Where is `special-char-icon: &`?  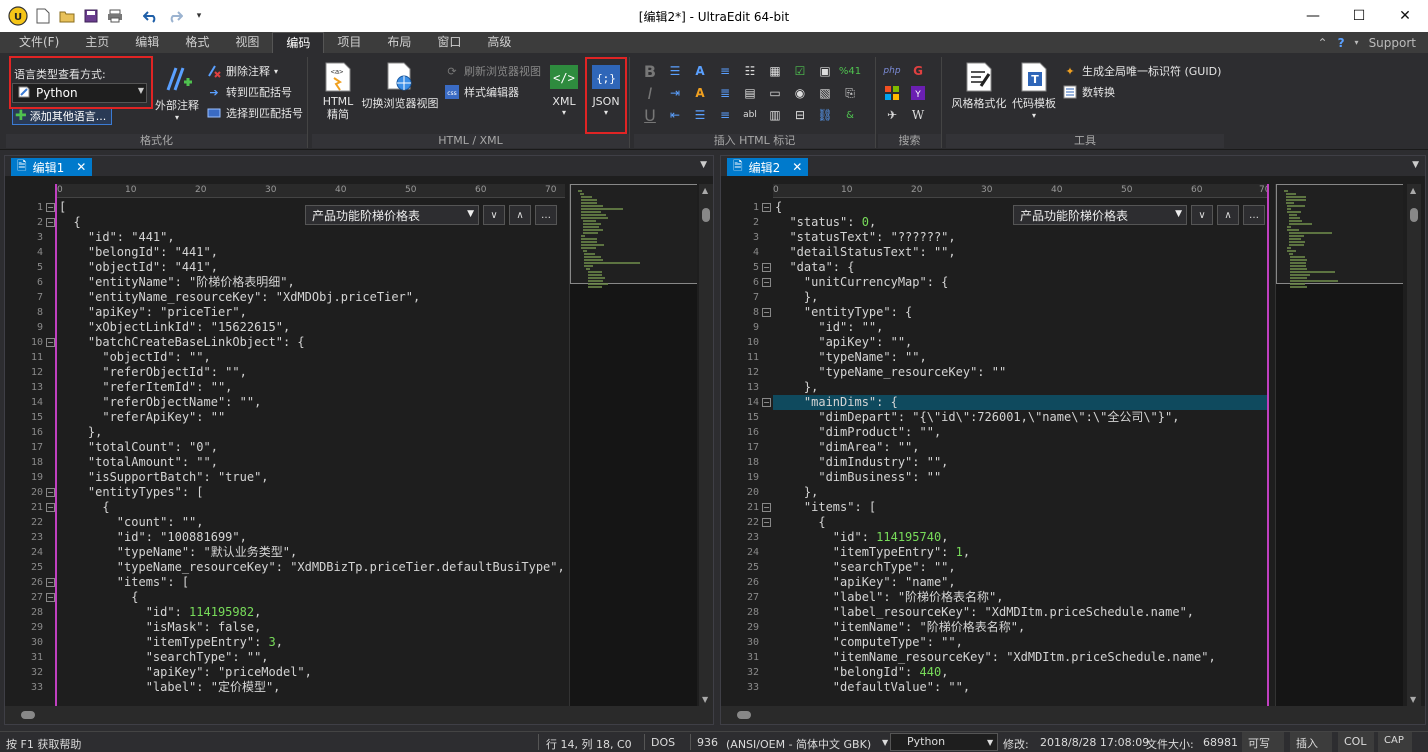 special-char-icon: & is located at coordinates (850, 115).